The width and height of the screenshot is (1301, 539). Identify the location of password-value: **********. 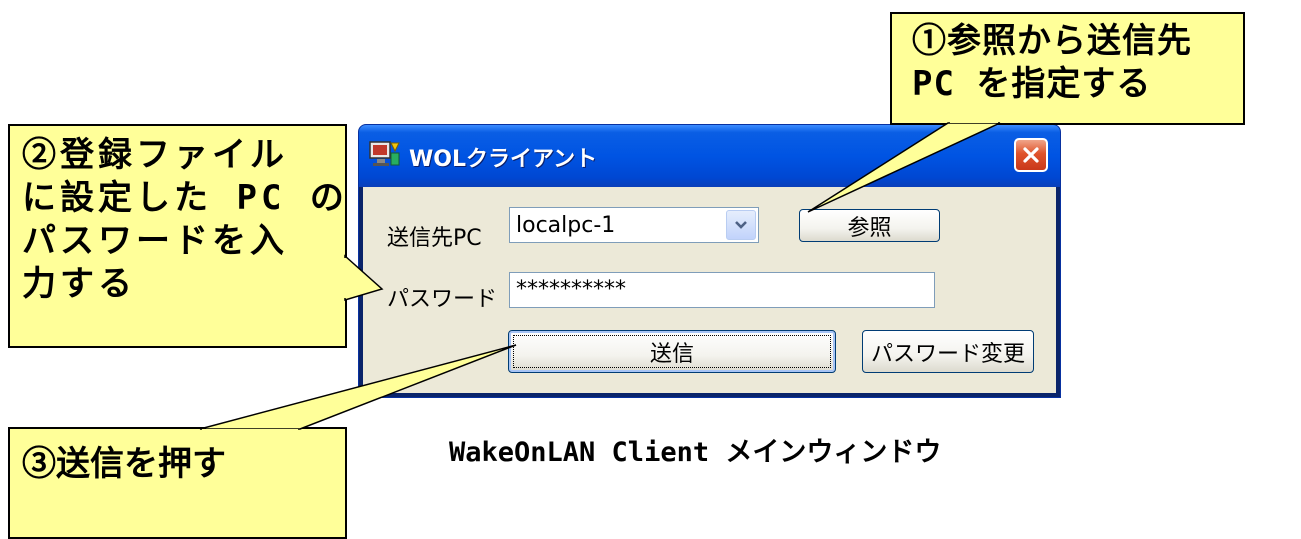
(571, 289).